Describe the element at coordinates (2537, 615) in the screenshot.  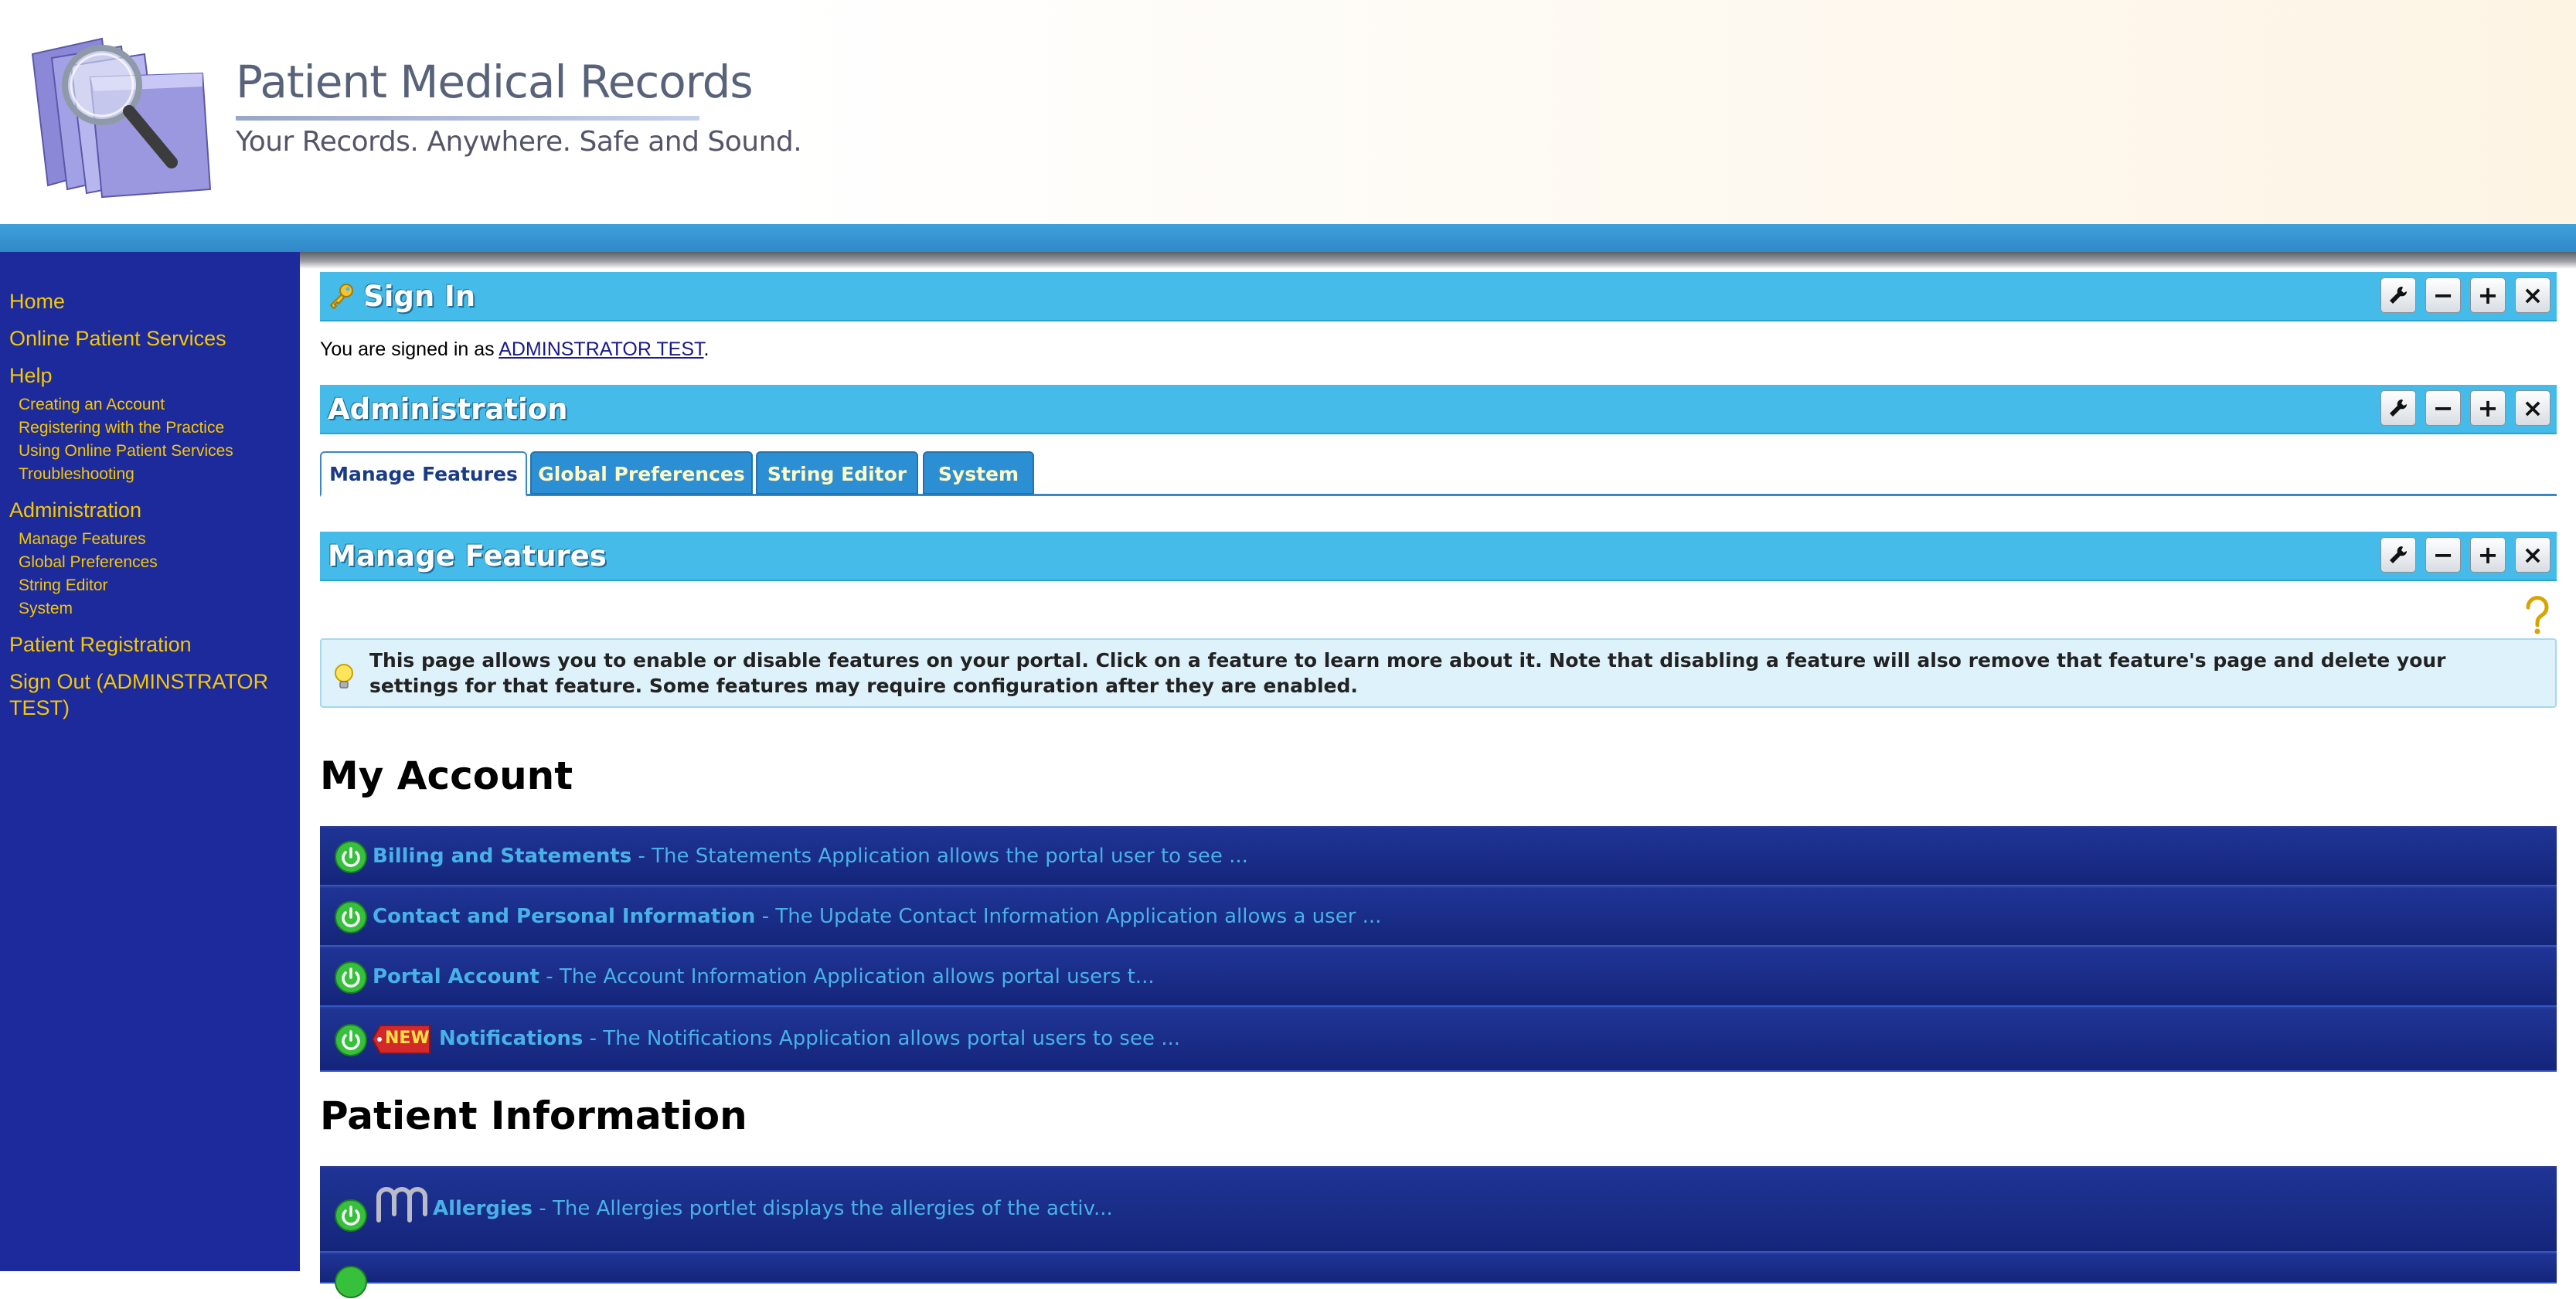
I see `help-icon` at that location.